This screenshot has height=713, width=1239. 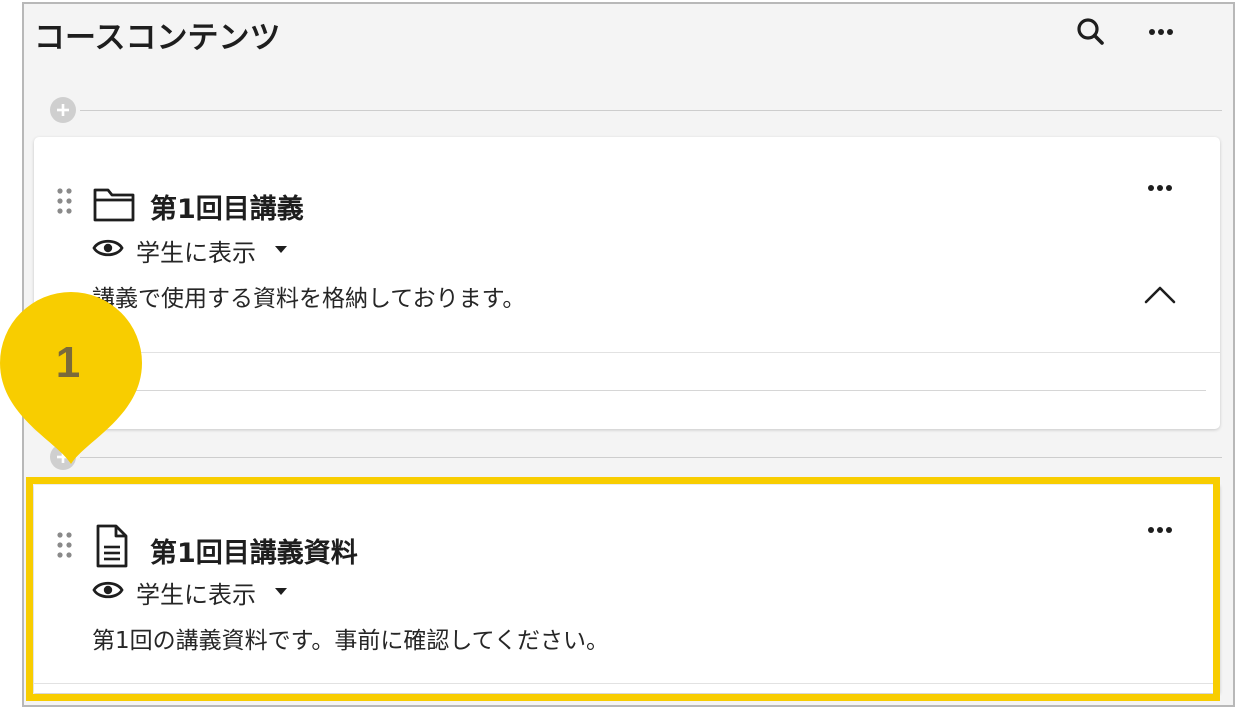 What do you see at coordinates (114, 205) in the screenshot?
I see `folder-icon` at bounding box center [114, 205].